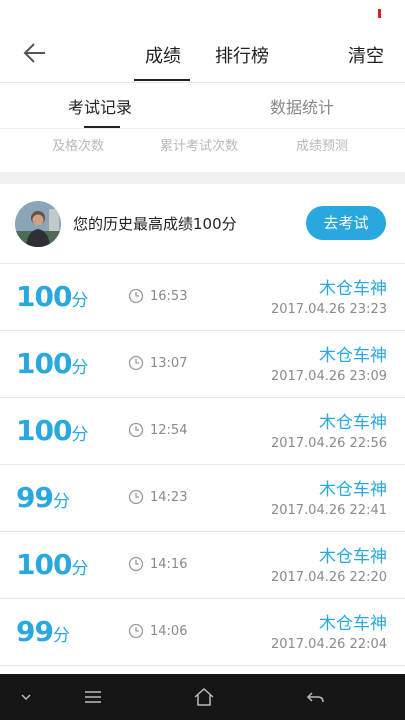 The width and height of the screenshot is (405, 720). Describe the element at coordinates (202, 565) in the screenshot. I see `record-row: 100分 14:16 木仓车神 2017.04.26 22:20` at that location.